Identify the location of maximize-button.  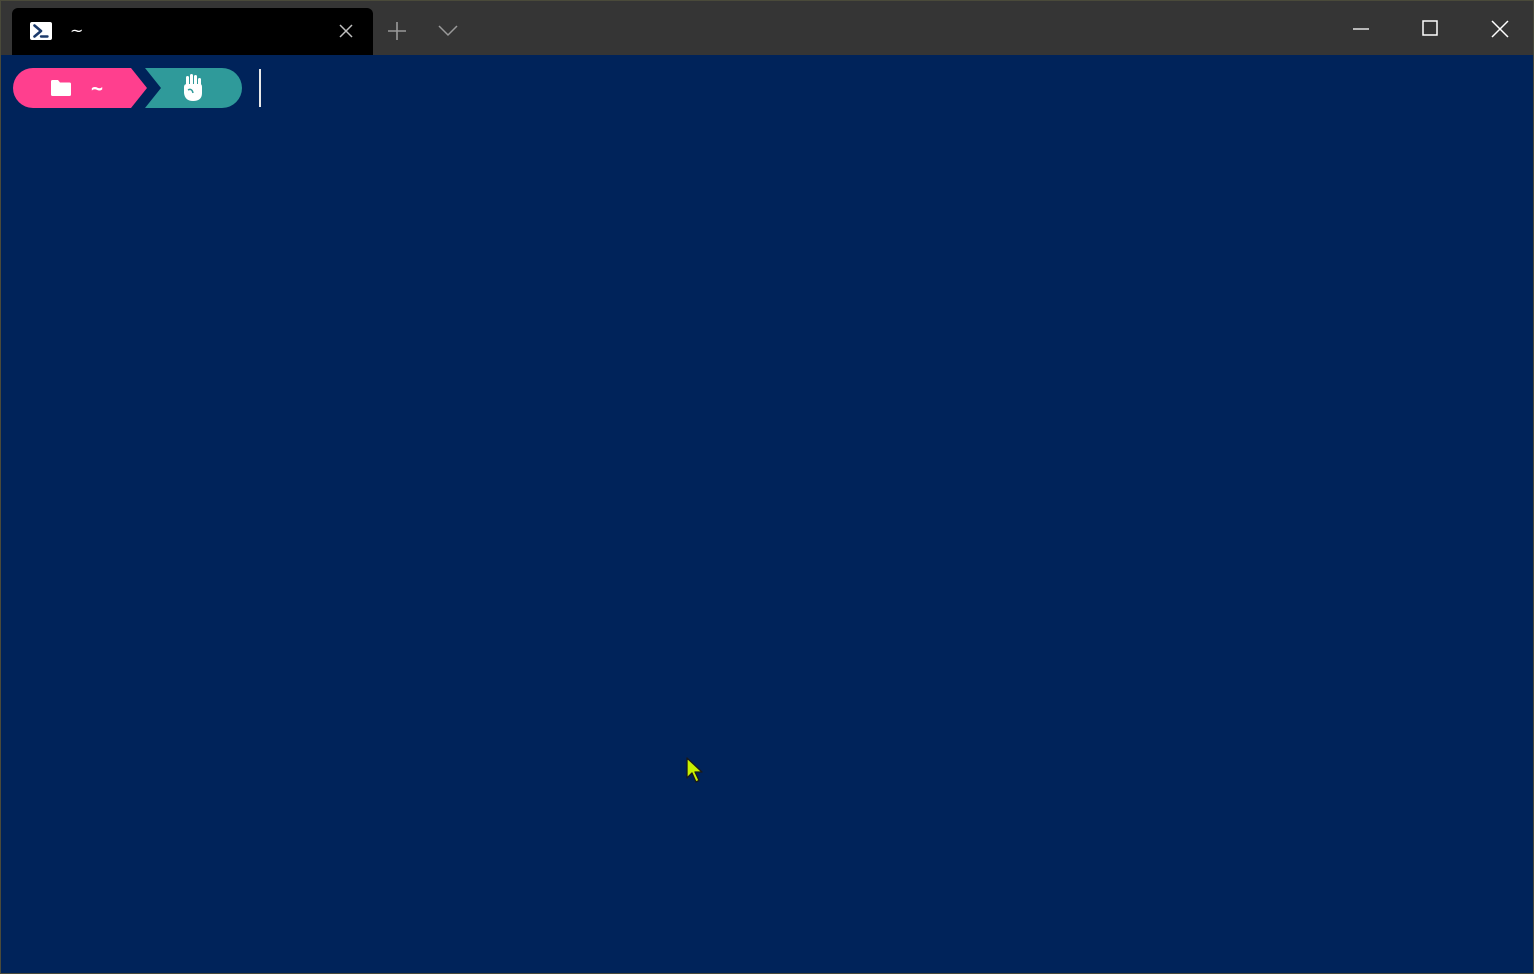
(1430, 28).